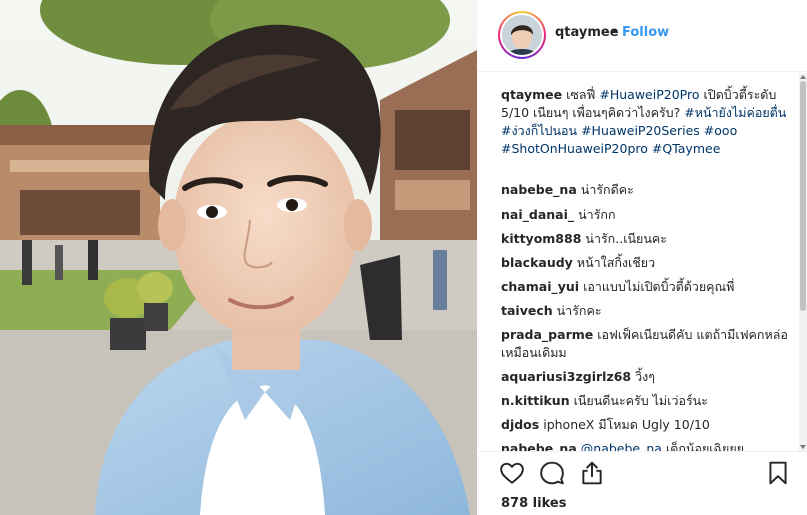  What do you see at coordinates (579, 310) in the screenshot?
I see `comment-text: น่ารักคะ` at bounding box center [579, 310].